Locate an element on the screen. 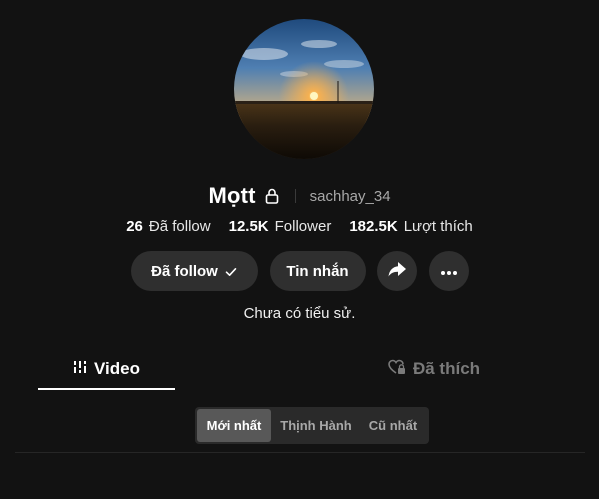 Image resolution: width=599 pixels, height=499 pixels. more-options-button is located at coordinates (448, 271).